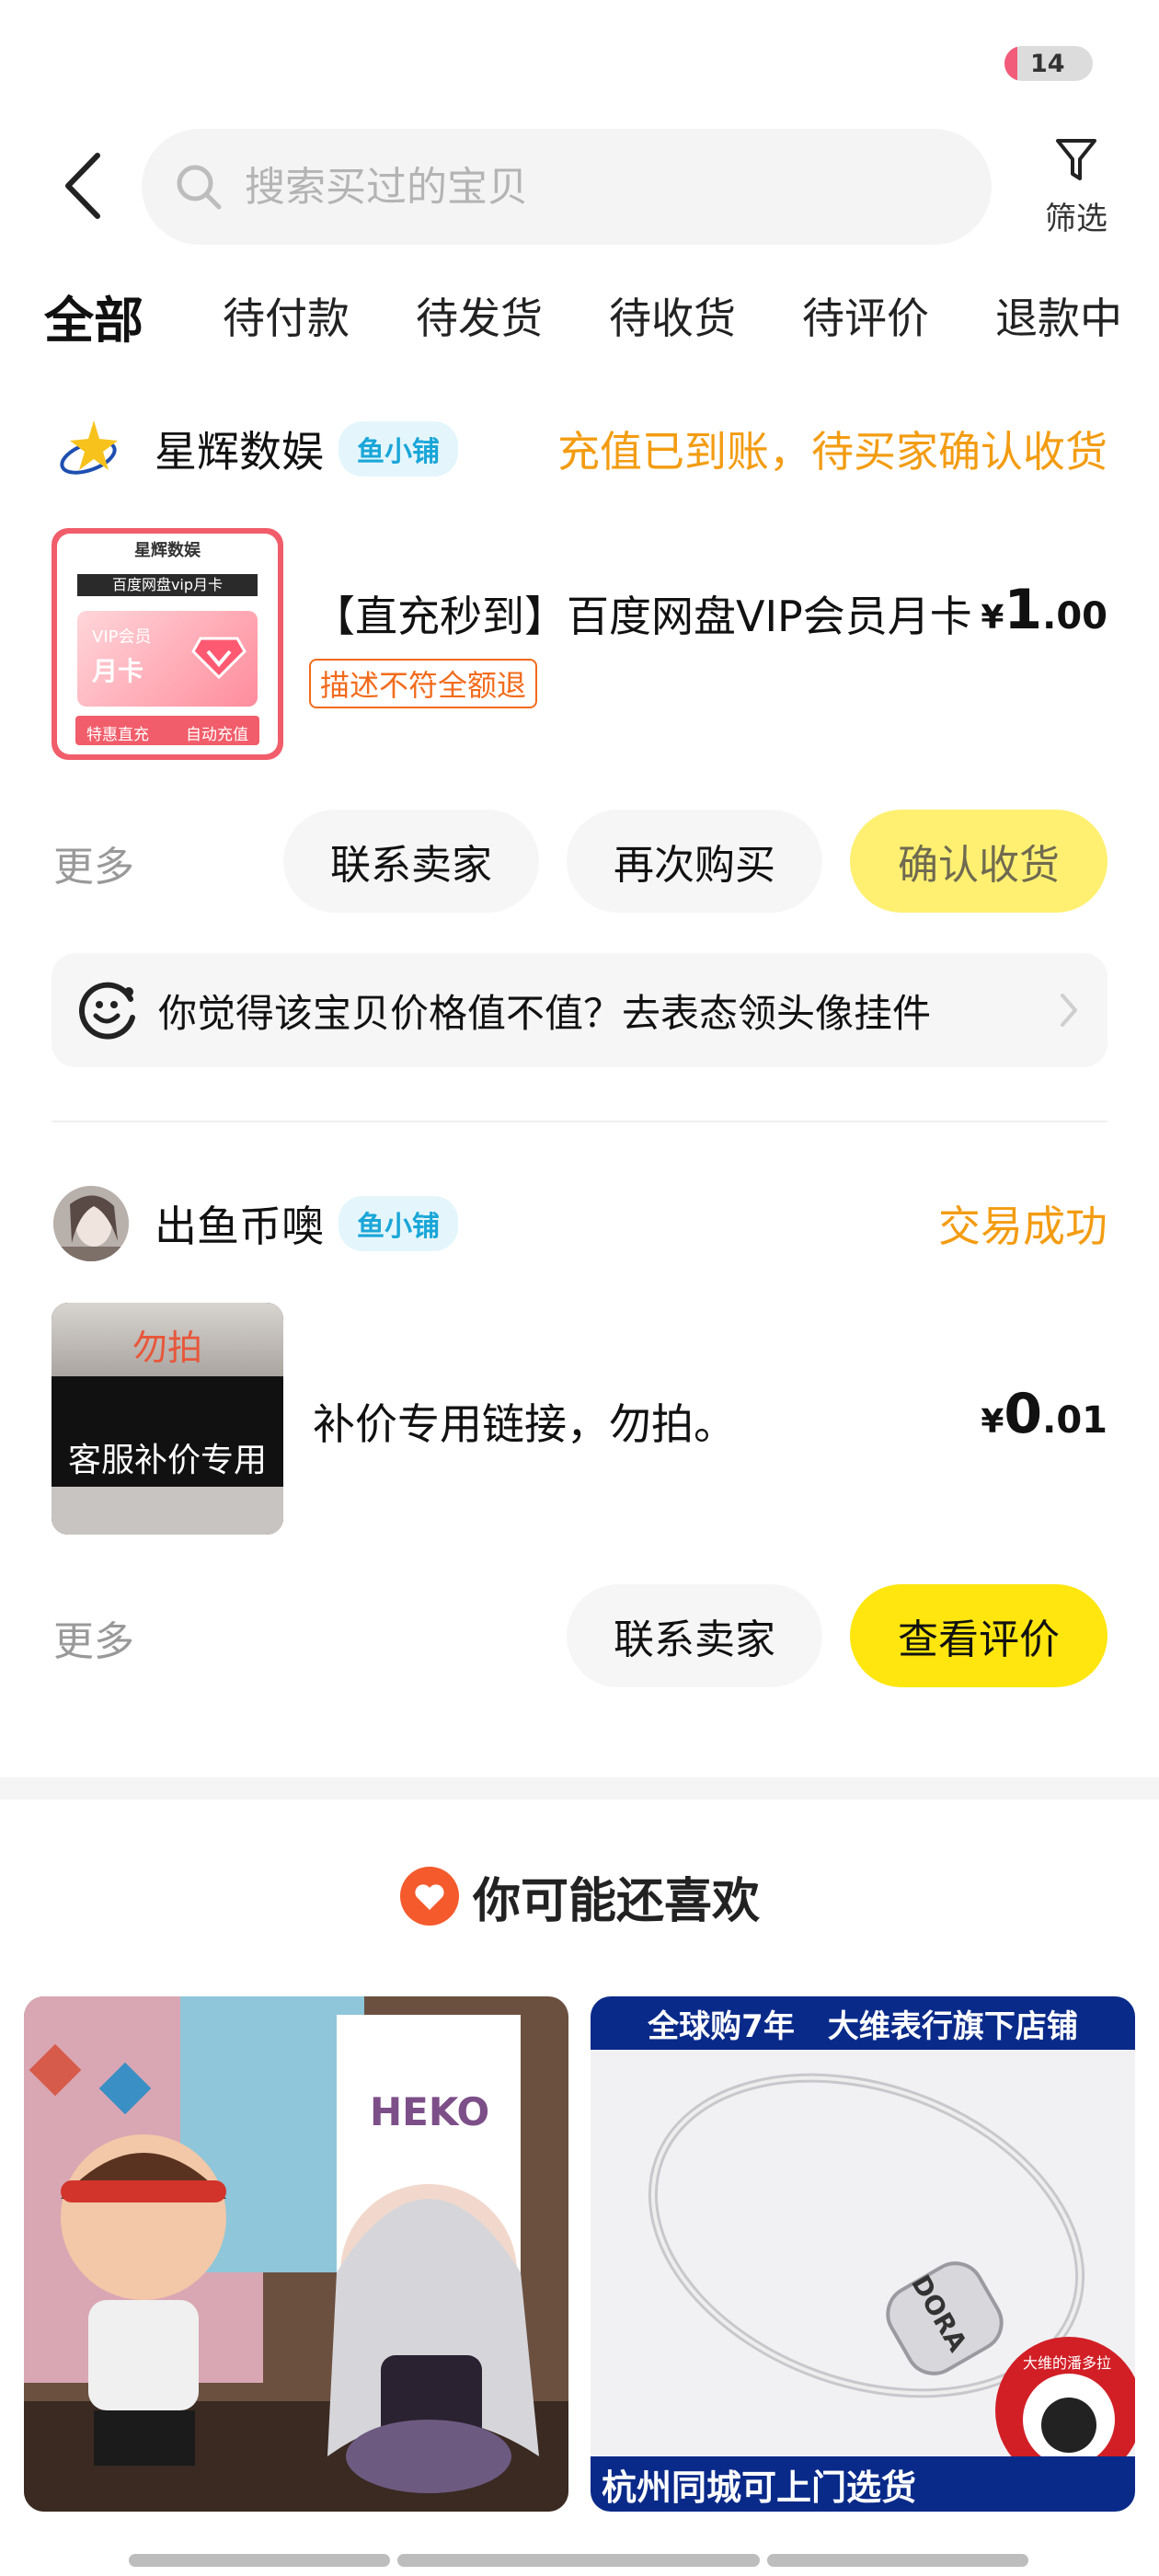 Image resolution: width=1159 pixels, height=2576 pixels. I want to click on order-1-shop-row: 星辉数娱 鱼小铺 充值已到账，待买家确认收货, so click(580, 449).